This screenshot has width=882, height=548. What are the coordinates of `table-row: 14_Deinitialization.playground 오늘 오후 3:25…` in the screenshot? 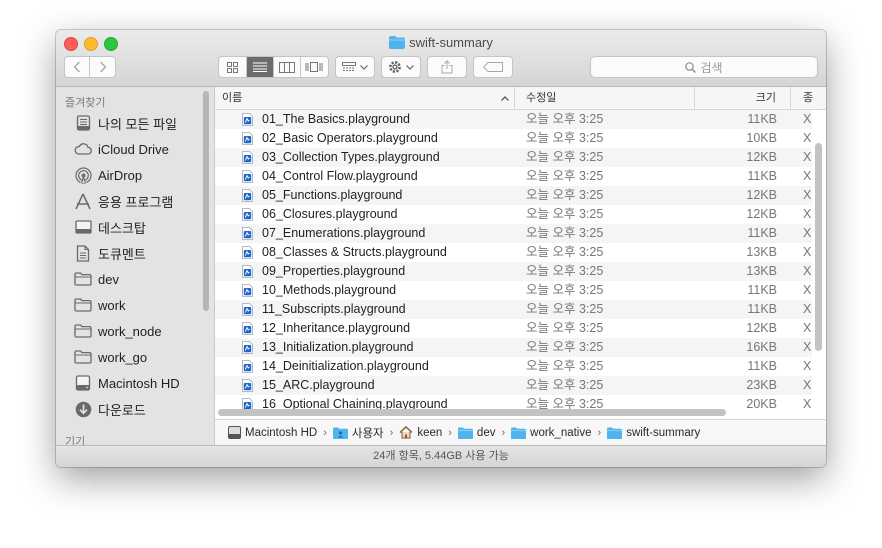 It's located at (513, 366).